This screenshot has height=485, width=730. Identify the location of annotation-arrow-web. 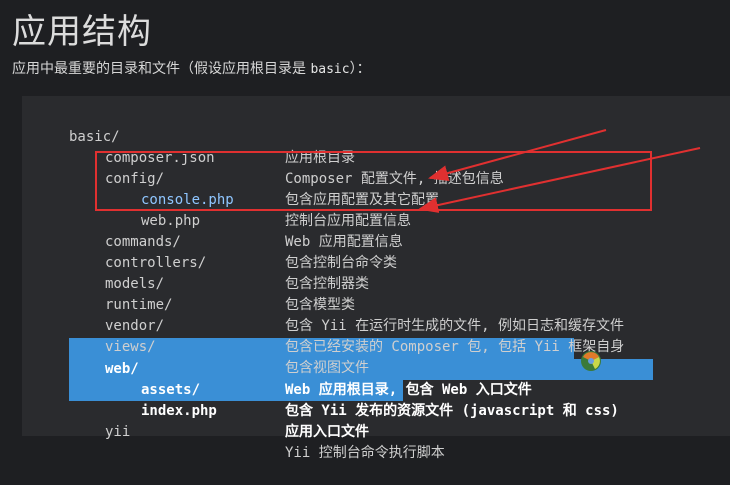
(559, 180).